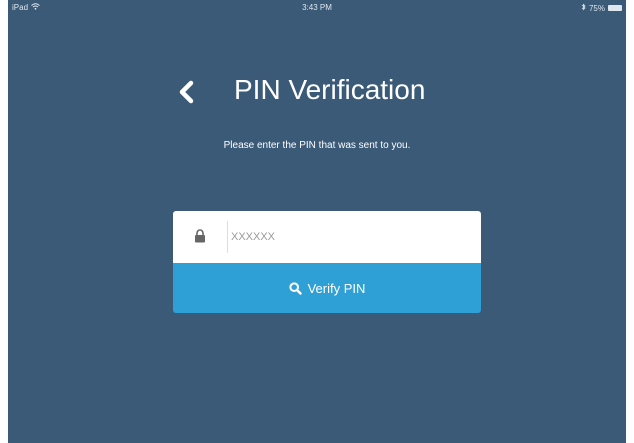 The height and width of the screenshot is (443, 634). Describe the element at coordinates (336, 288) in the screenshot. I see `verify-pin-label: Verify PIN` at that location.